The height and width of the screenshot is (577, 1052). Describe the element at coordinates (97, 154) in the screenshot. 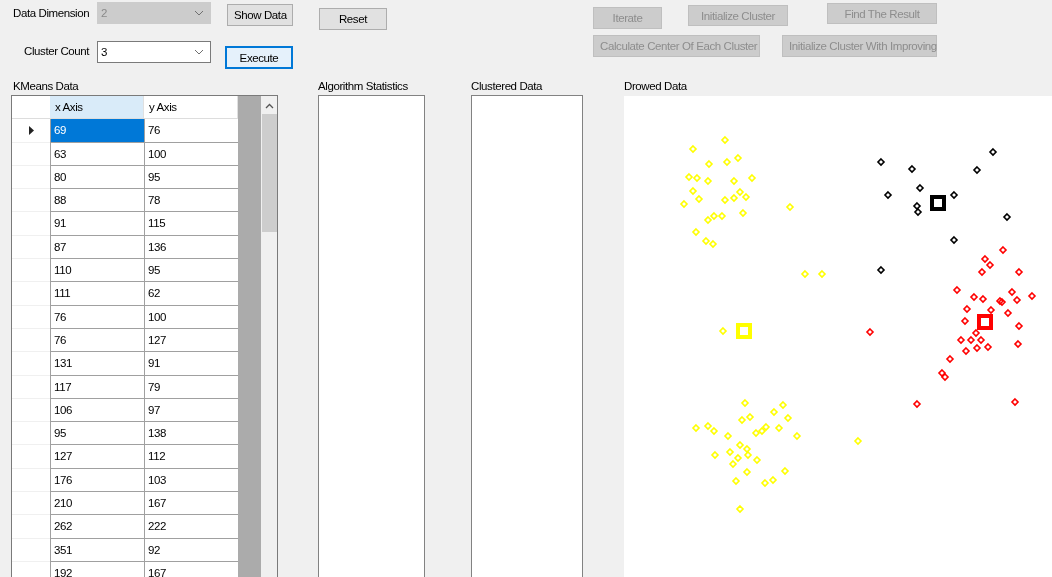

I see `table-cell: 63` at that location.